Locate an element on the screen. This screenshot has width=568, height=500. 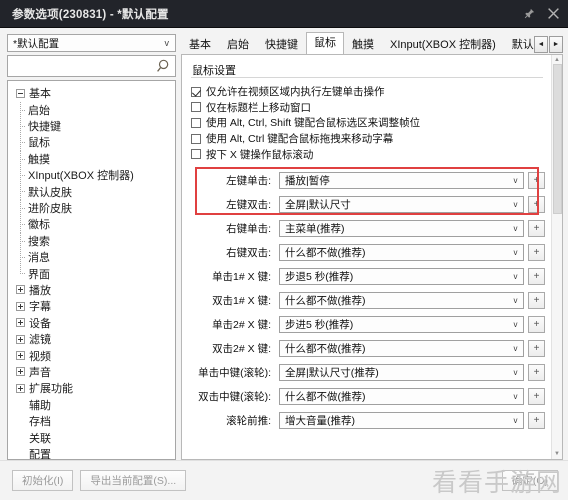
tree-item: 设备 is located at coordinates (91, 323).